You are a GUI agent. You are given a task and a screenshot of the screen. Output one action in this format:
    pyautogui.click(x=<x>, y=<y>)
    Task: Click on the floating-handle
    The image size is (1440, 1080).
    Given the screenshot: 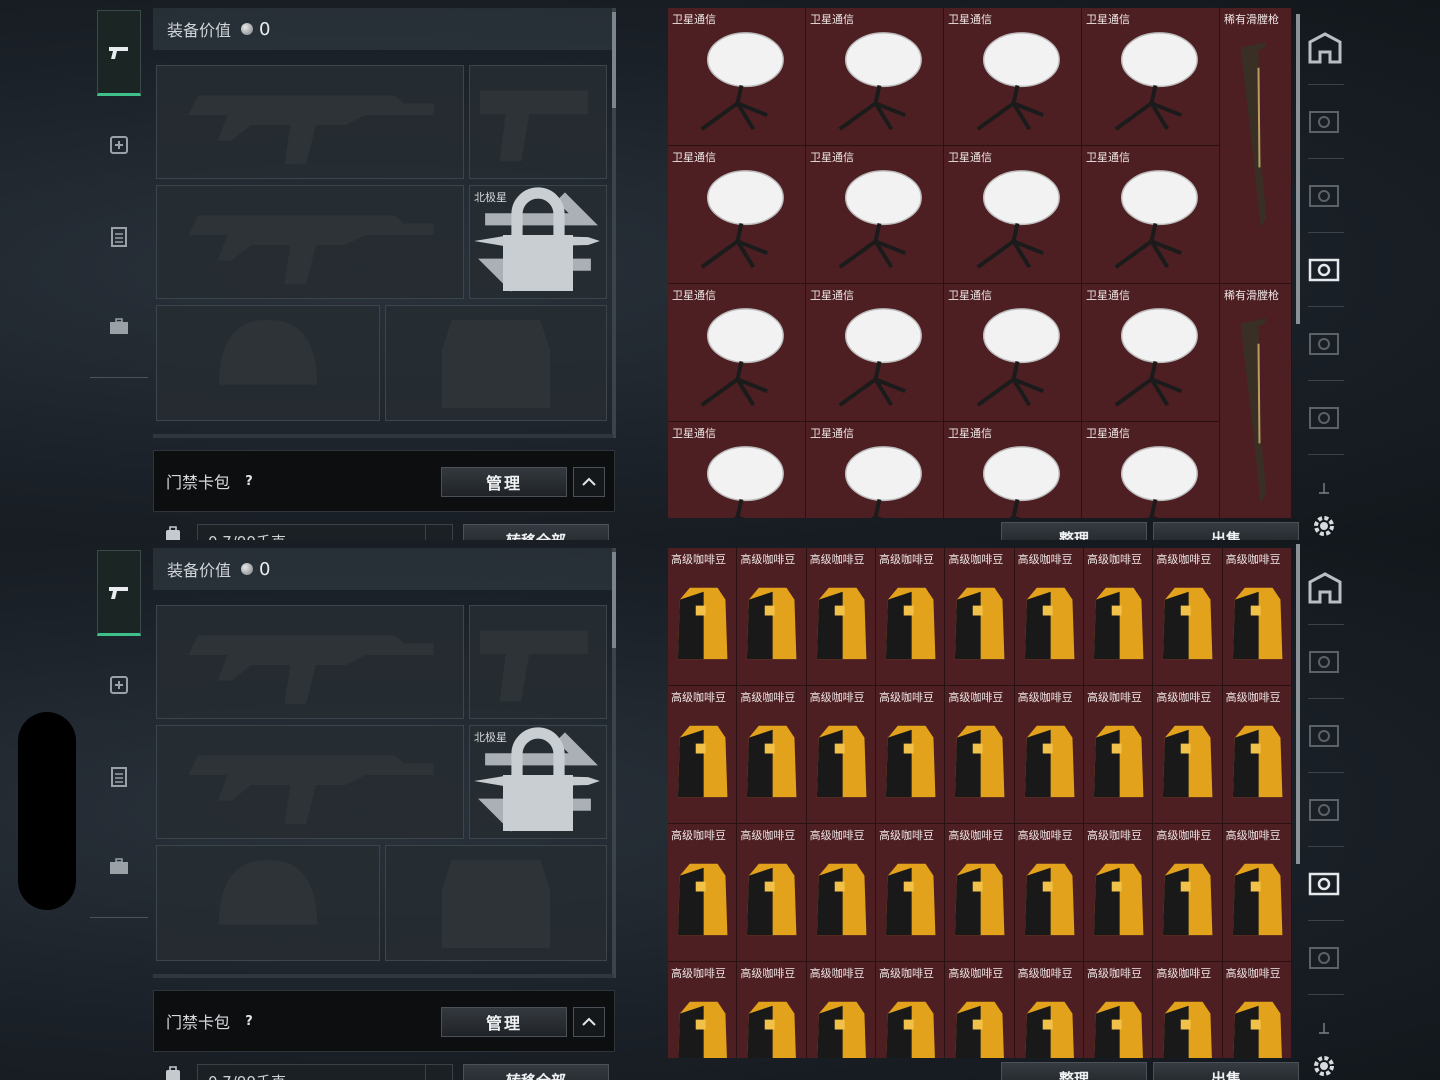 What is the action you would take?
    pyautogui.click(x=47, y=811)
    